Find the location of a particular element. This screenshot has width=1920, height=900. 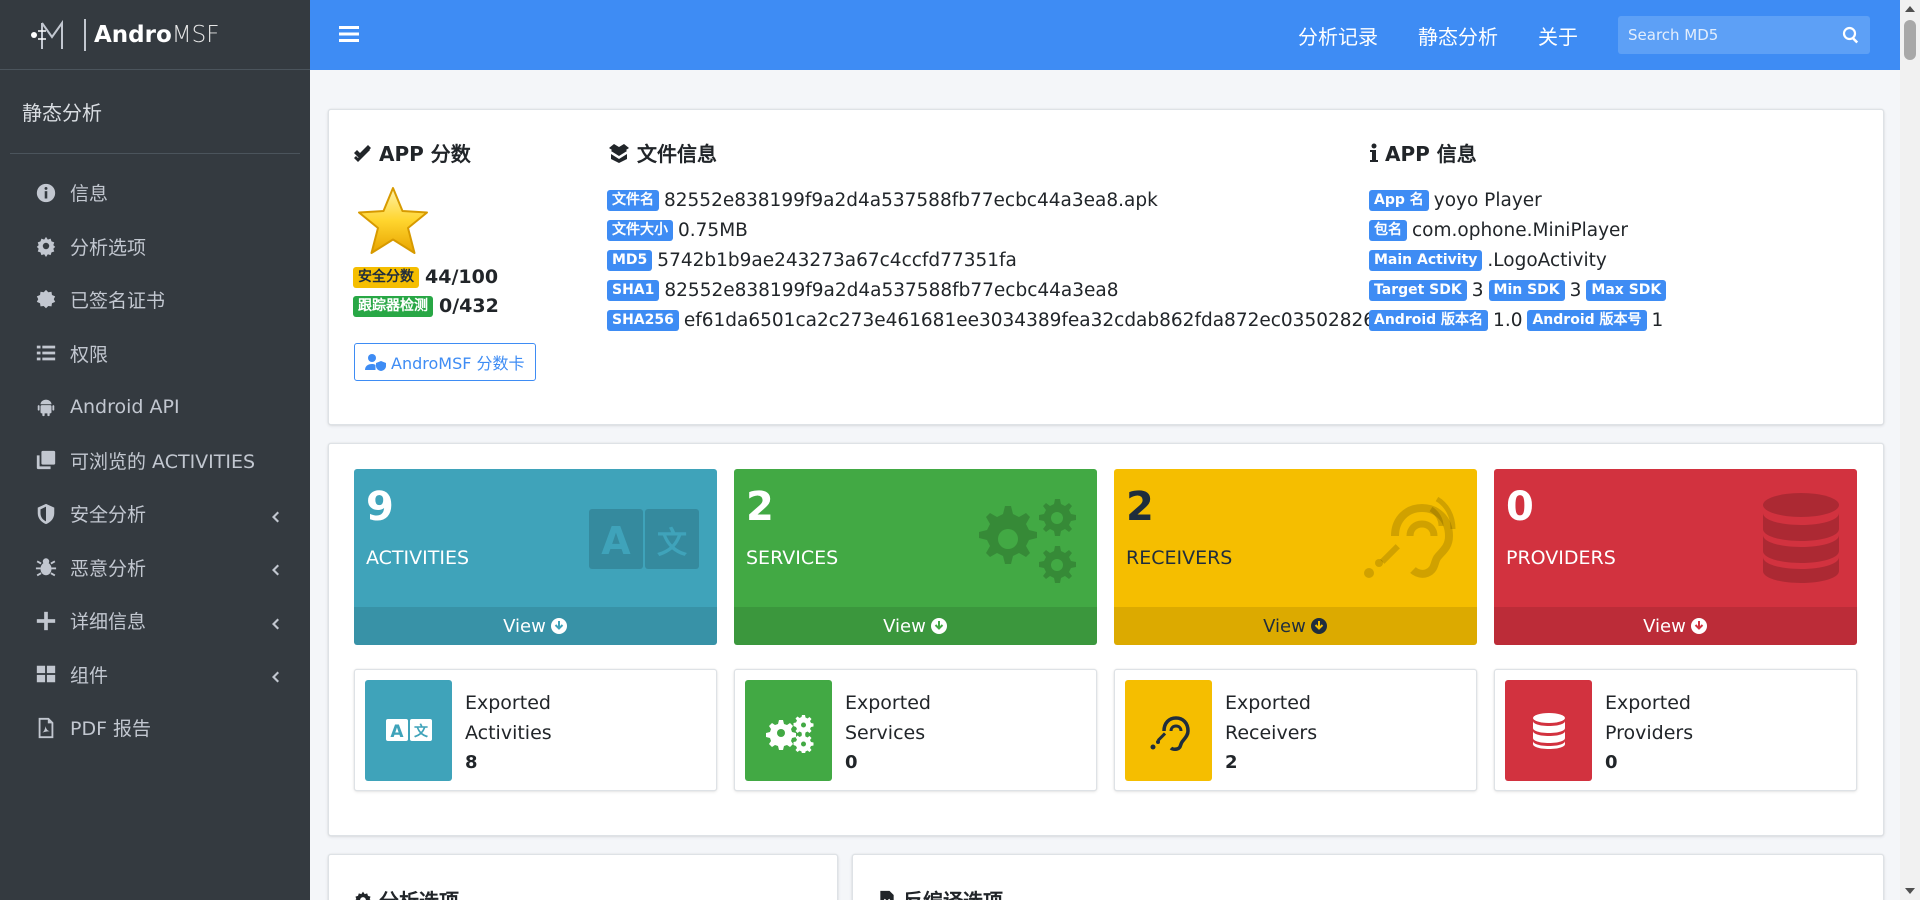

exported-count: 8 is located at coordinates (471, 762).